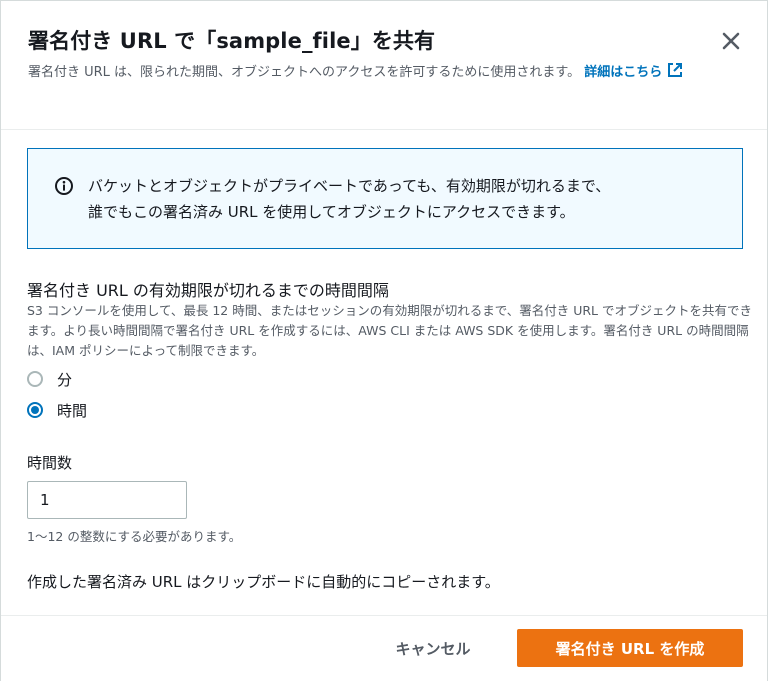 The height and width of the screenshot is (681, 768). Describe the element at coordinates (208, 290) in the screenshot. I see `interval-label: 署名付き URL の有効期限が切れるまでの時間間隔` at that location.